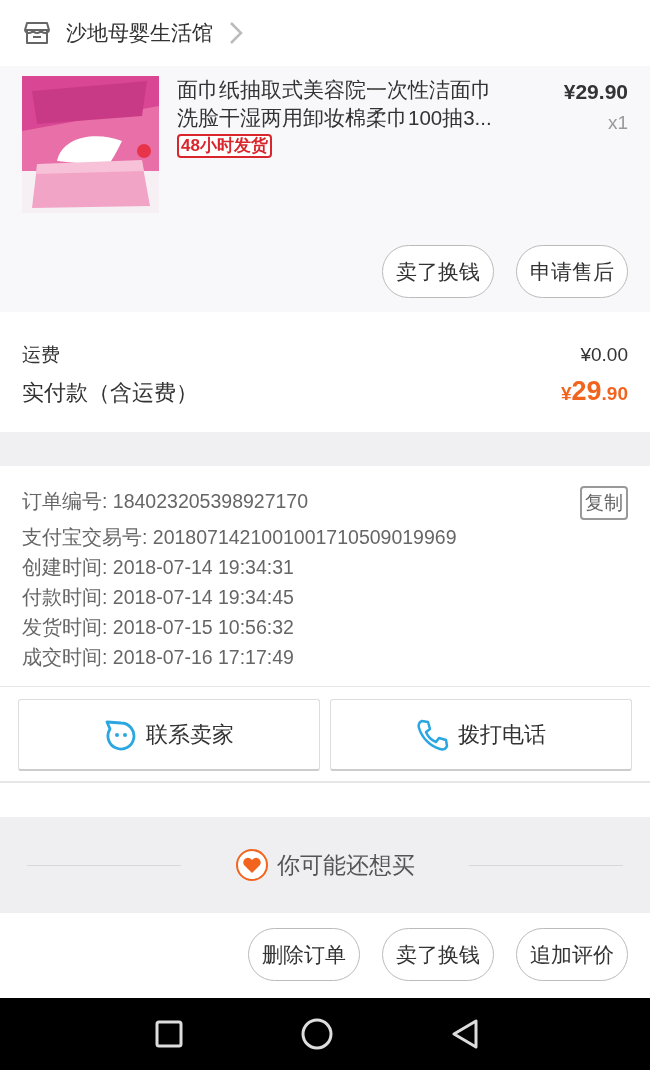 The width and height of the screenshot is (650, 1070). I want to click on store-icon, so click(37, 33).